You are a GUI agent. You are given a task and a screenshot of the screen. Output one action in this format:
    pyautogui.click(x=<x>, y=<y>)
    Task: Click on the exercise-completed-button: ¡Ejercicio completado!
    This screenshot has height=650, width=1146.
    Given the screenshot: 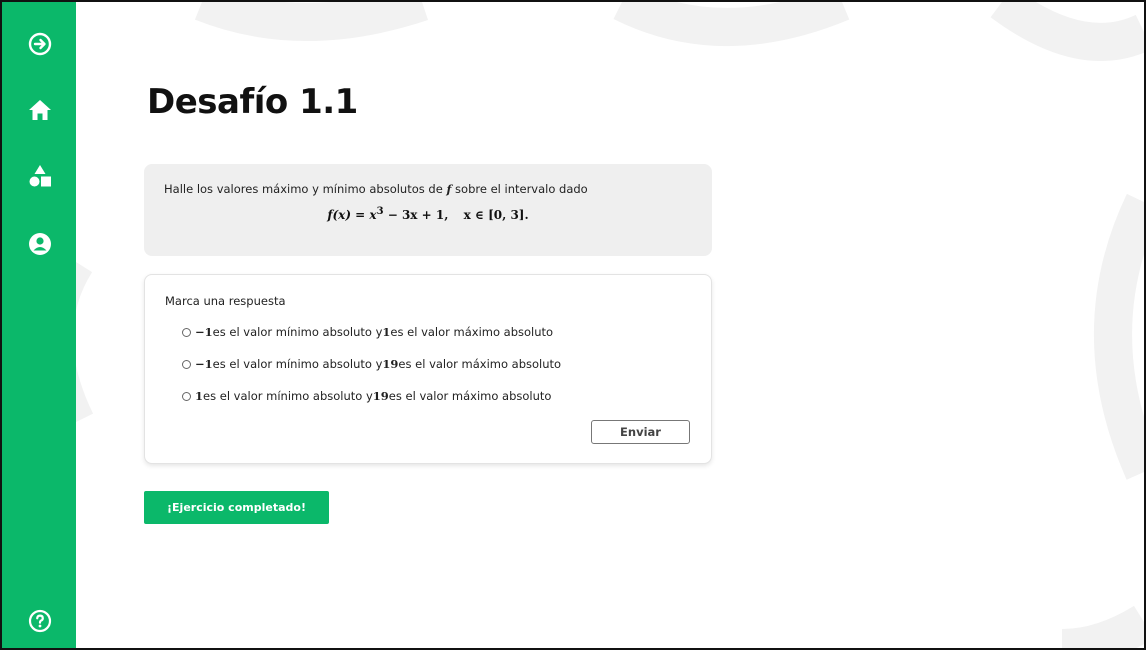 What is the action you would take?
    pyautogui.click(x=236, y=507)
    